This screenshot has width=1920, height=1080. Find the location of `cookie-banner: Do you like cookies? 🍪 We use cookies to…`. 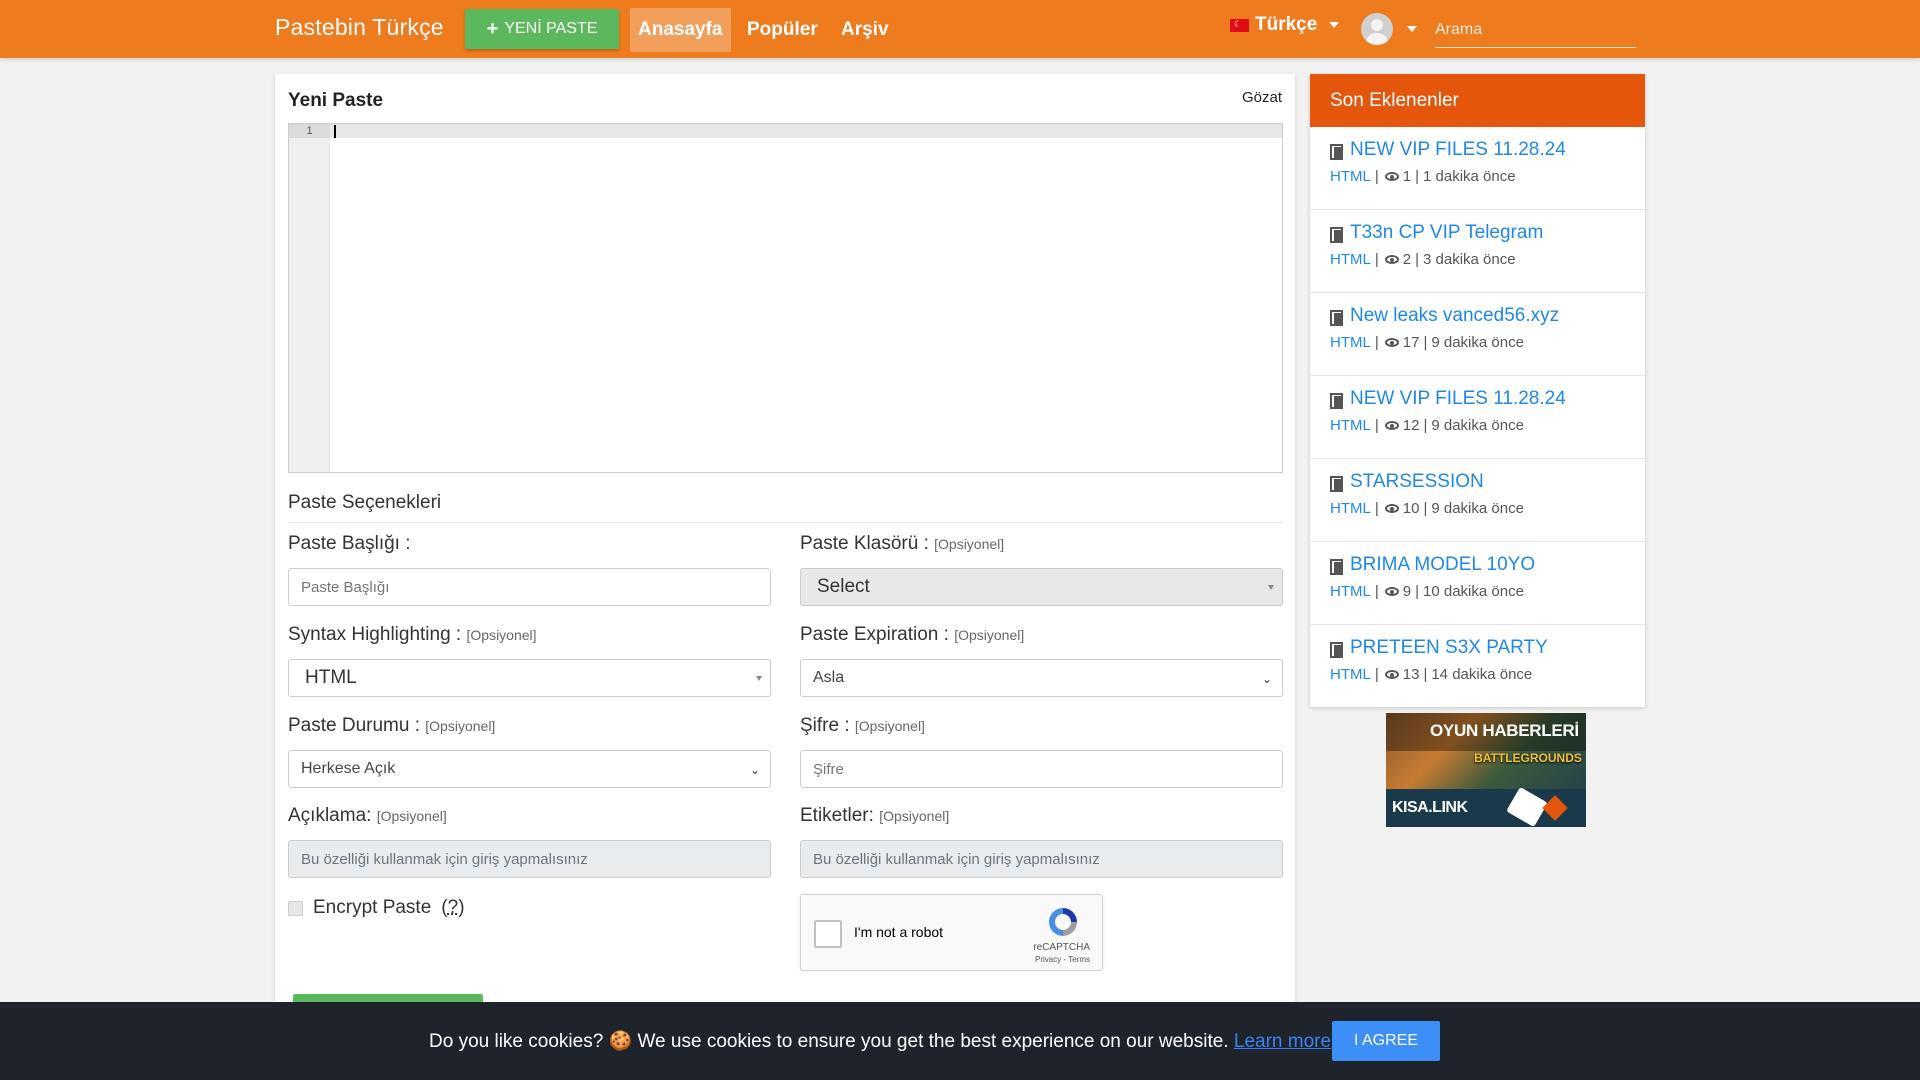

cookie-banner: Do you like cookies? 🍪 We use cookies to… is located at coordinates (960, 1041).